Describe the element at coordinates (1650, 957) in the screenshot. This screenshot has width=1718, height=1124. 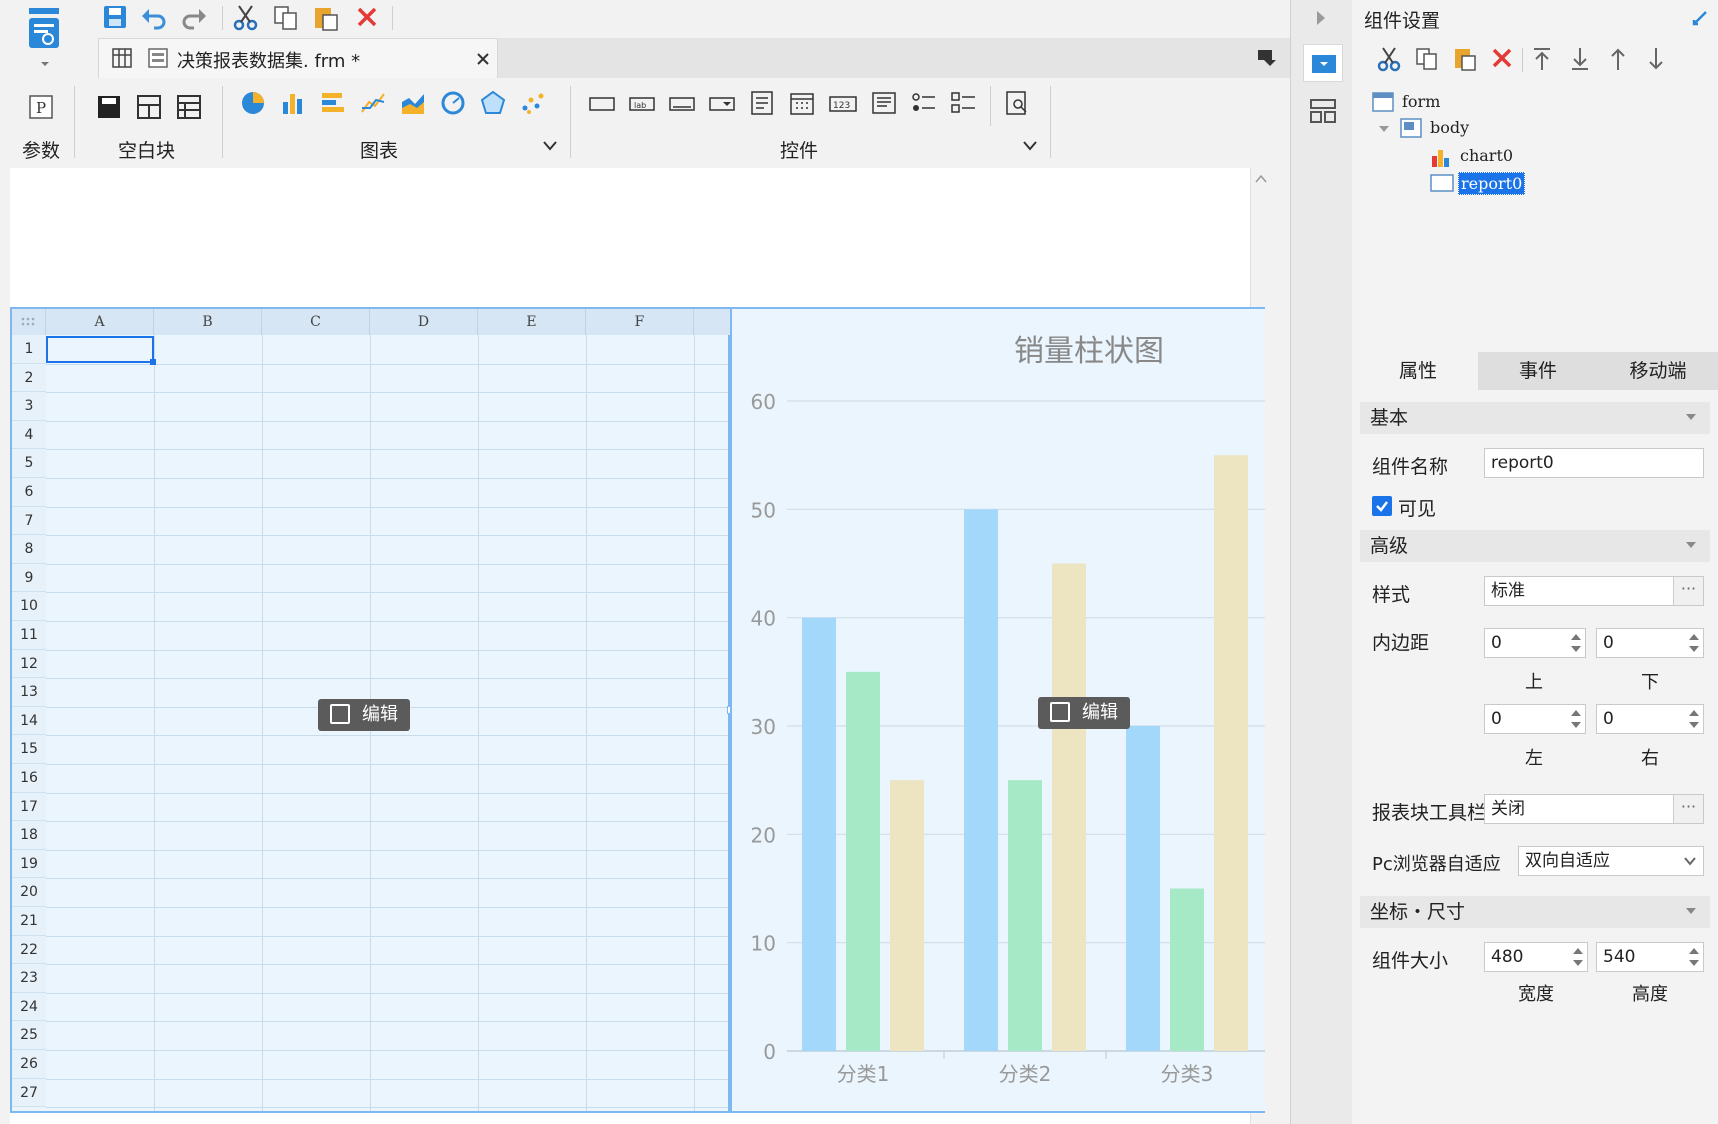
I see `height-input: 540` at that location.